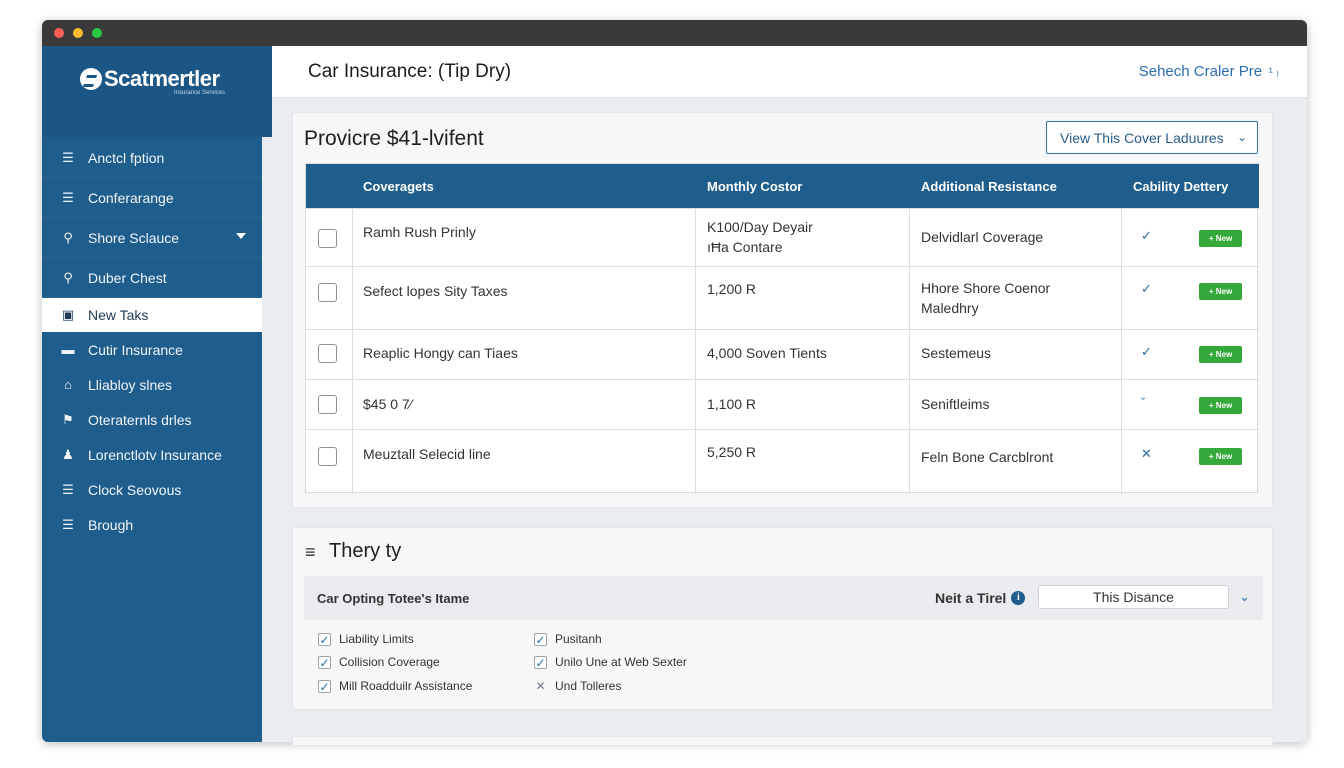  Describe the element at coordinates (152, 384) in the screenshot. I see `sidebar-item-7: ⌂ Lliabloy slnes` at that location.